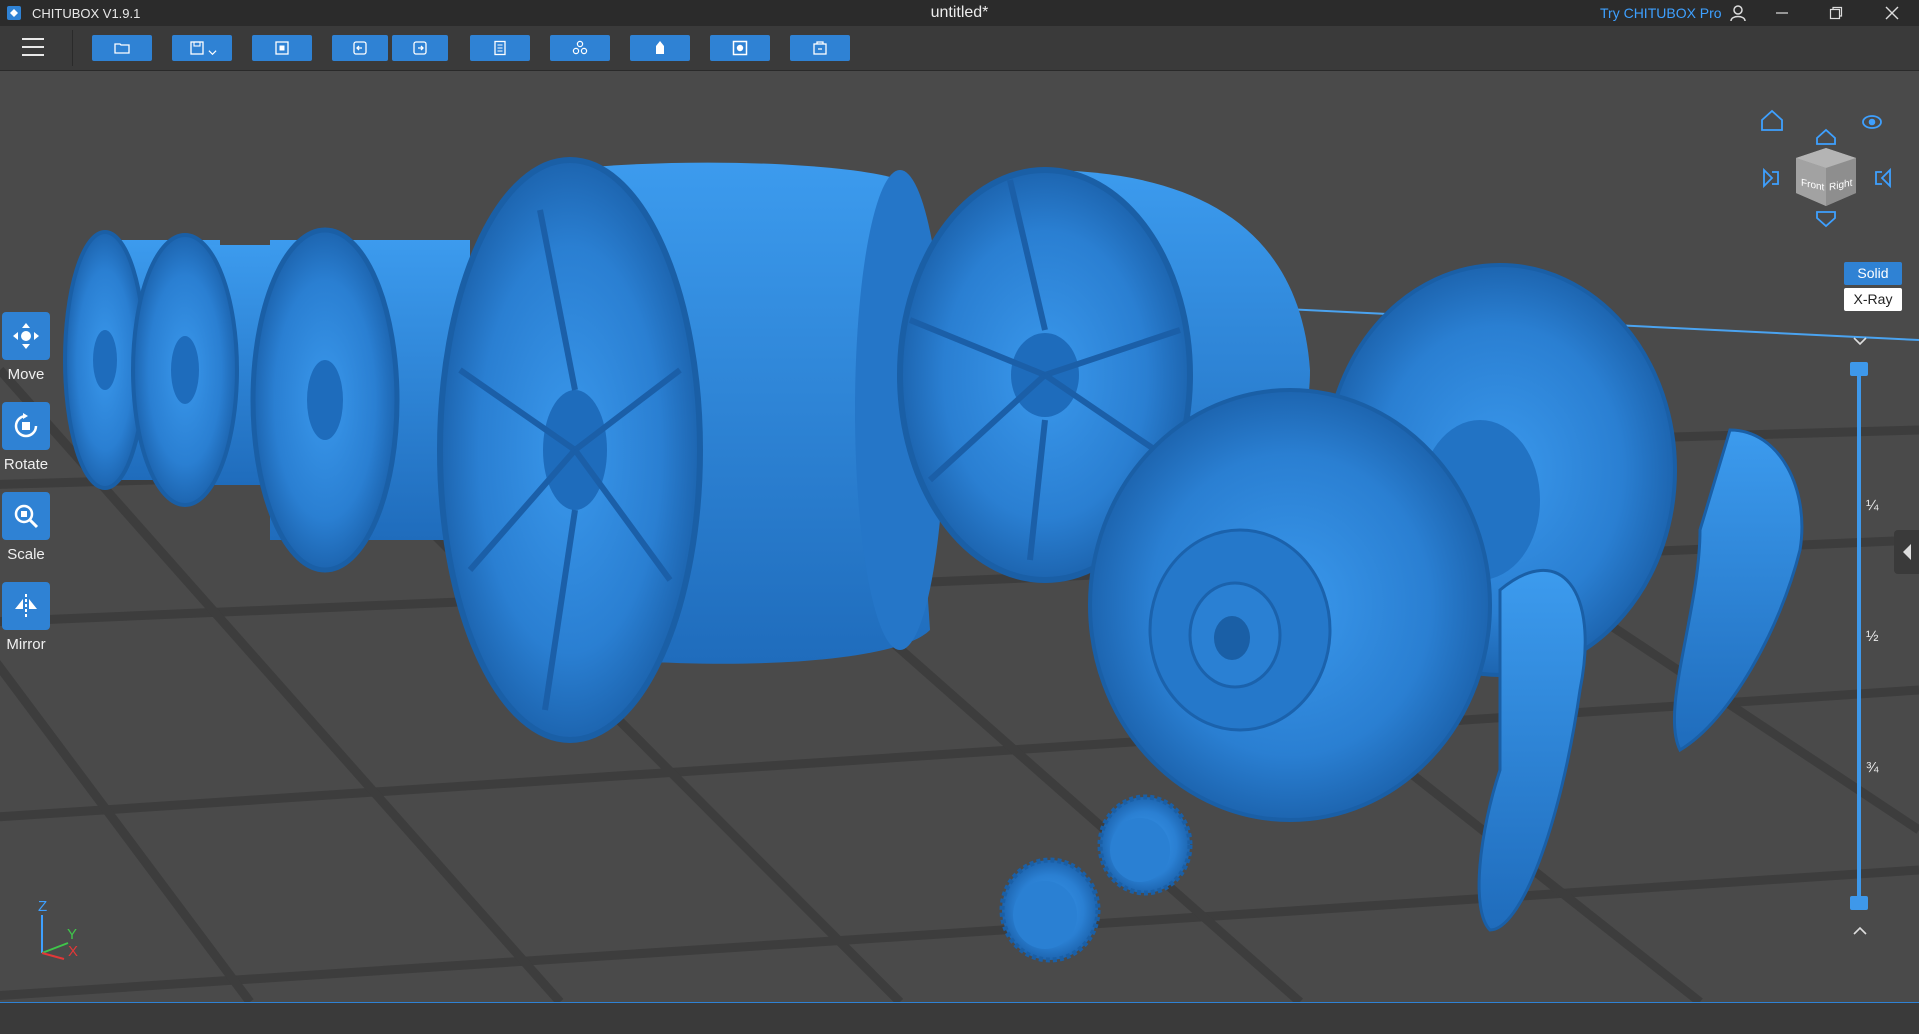 Image resolution: width=1919 pixels, height=1034 pixels. I want to click on fit-icon, so click(282, 48).